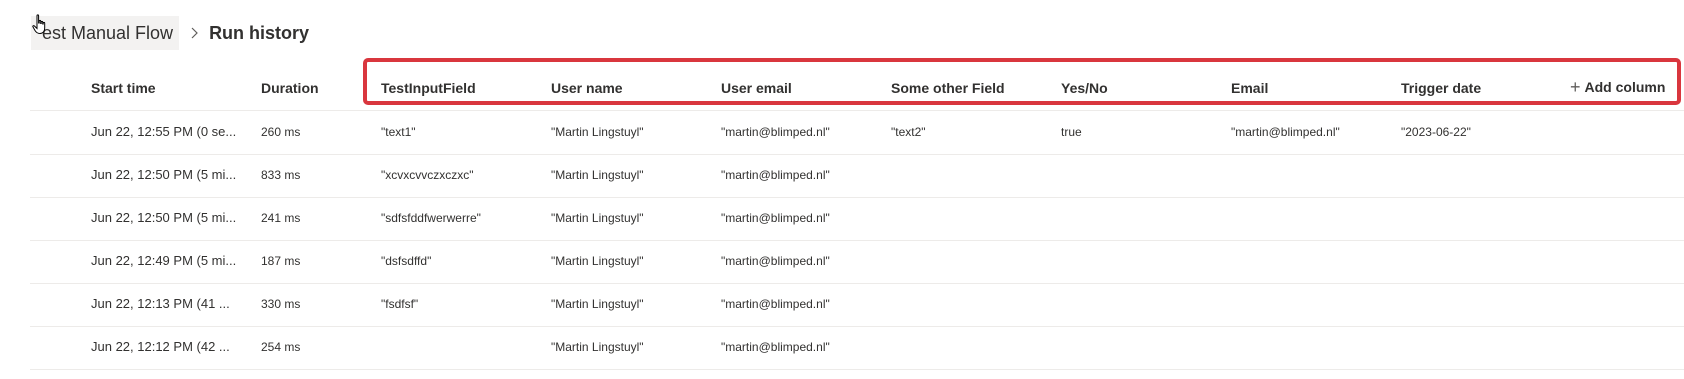  I want to click on cell-test-input-field: "fsdfsf", so click(400, 304).